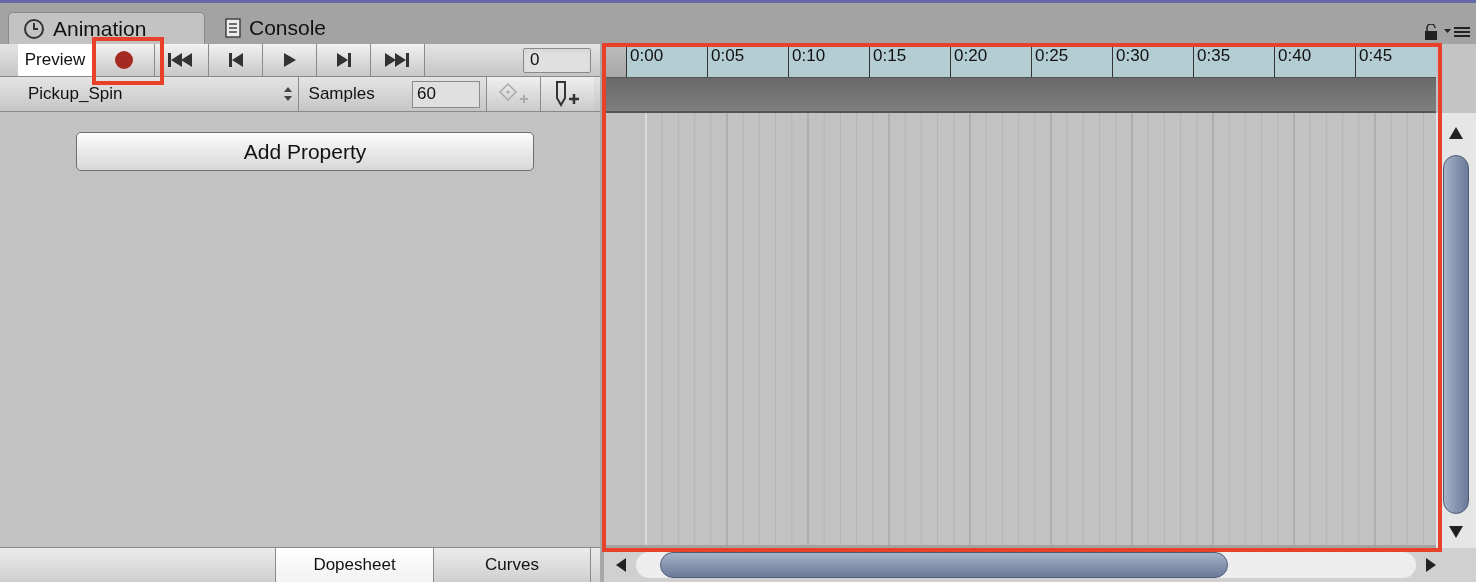 The height and width of the screenshot is (582, 1476). Describe the element at coordinates (55, 60) in the screenshot. I see `preview-toggle: Preview` at that location.